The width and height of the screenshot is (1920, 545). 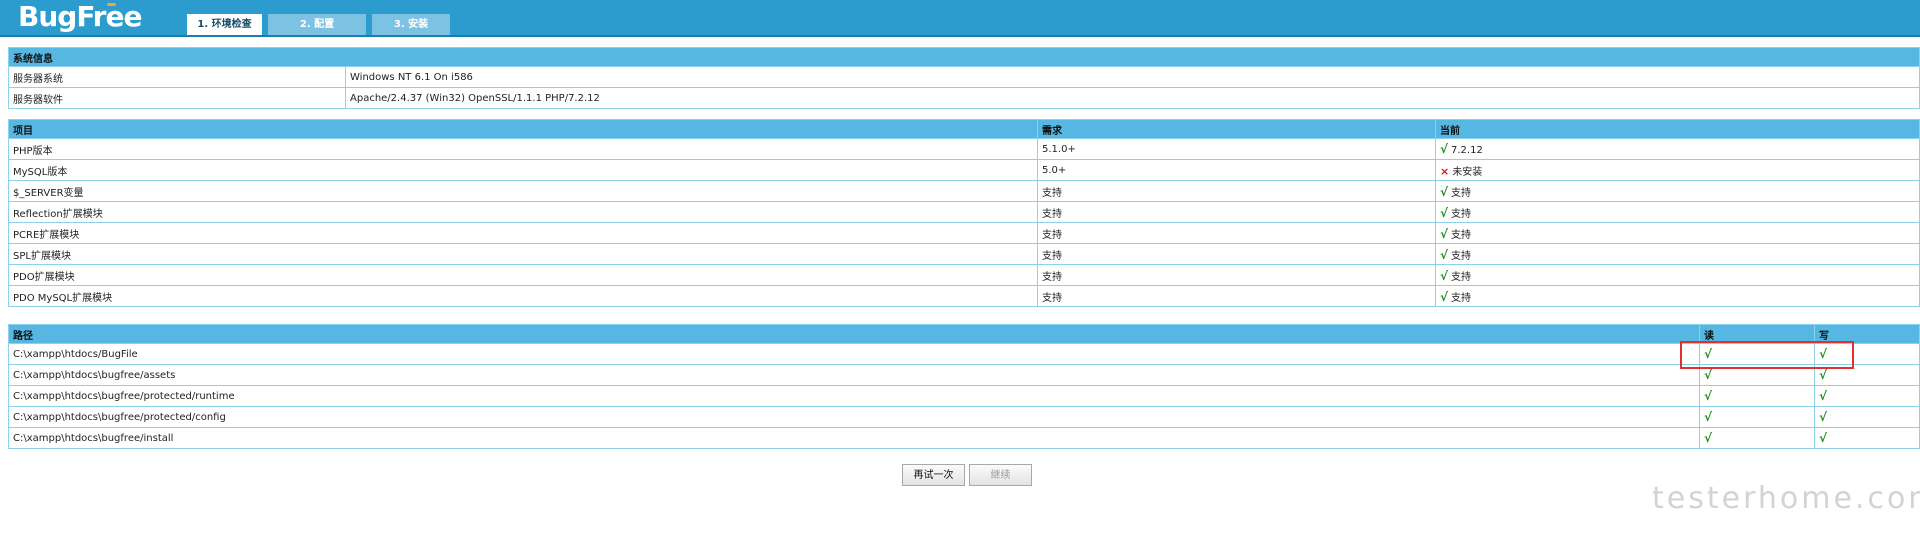 I want to click on column-header-path: 路径, so click(x=854, y=334).